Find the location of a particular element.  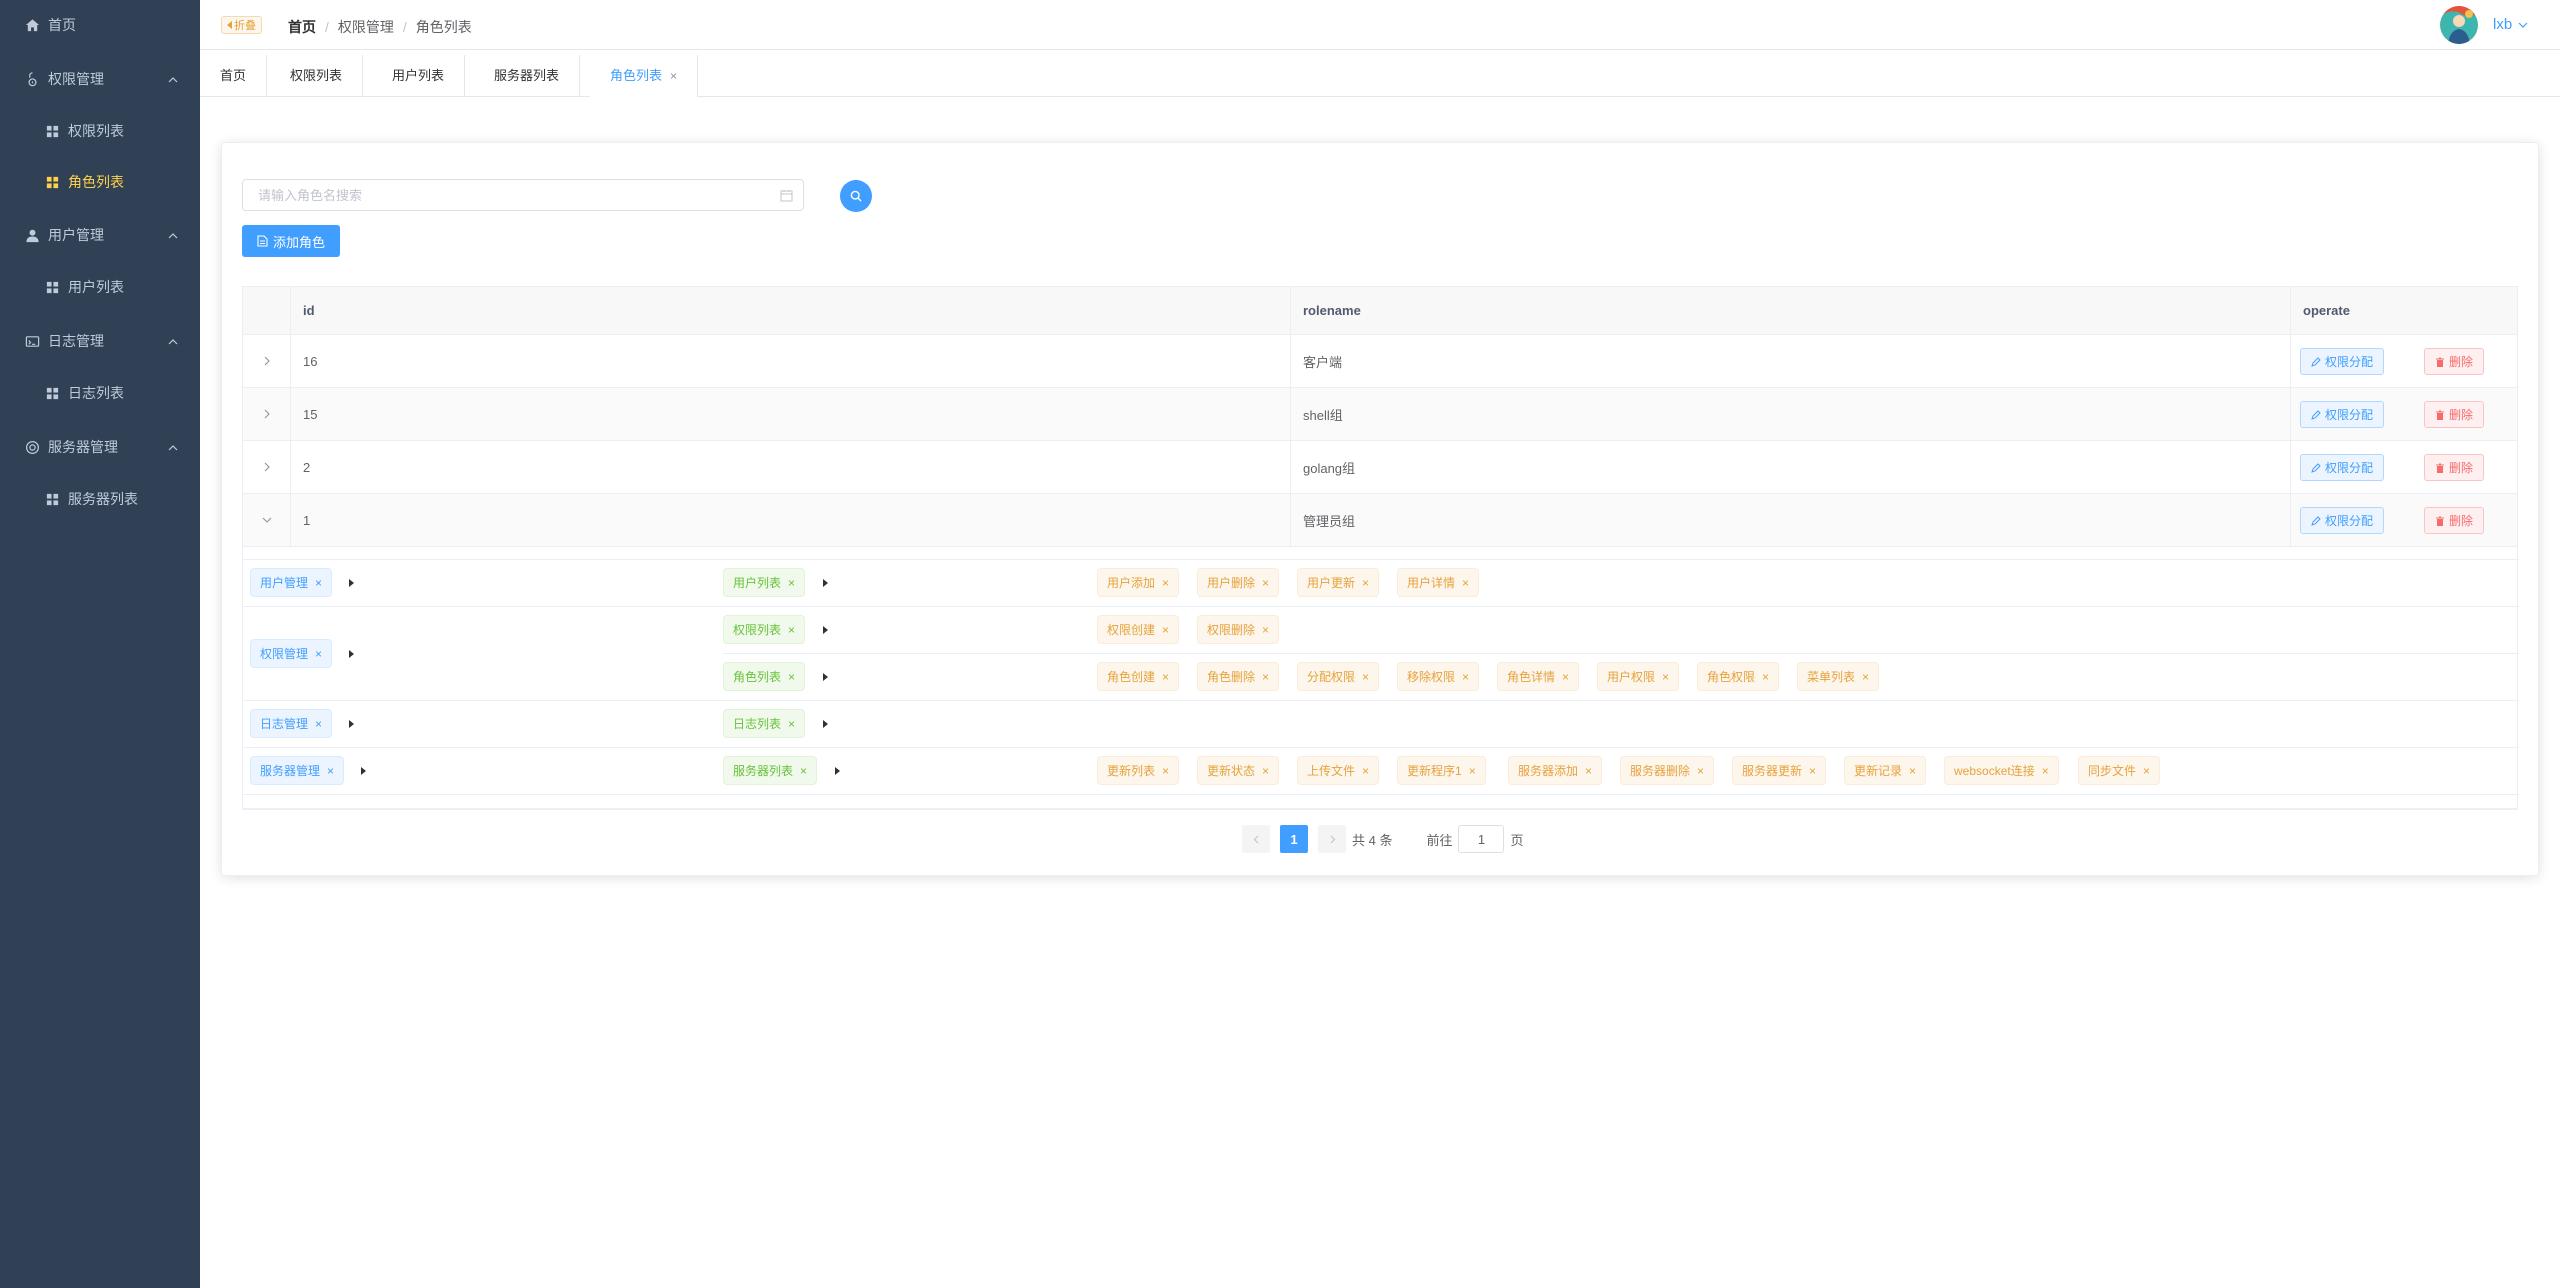

permission-tag-l3: 用户详情 × is located at coordinates (1438, 582).